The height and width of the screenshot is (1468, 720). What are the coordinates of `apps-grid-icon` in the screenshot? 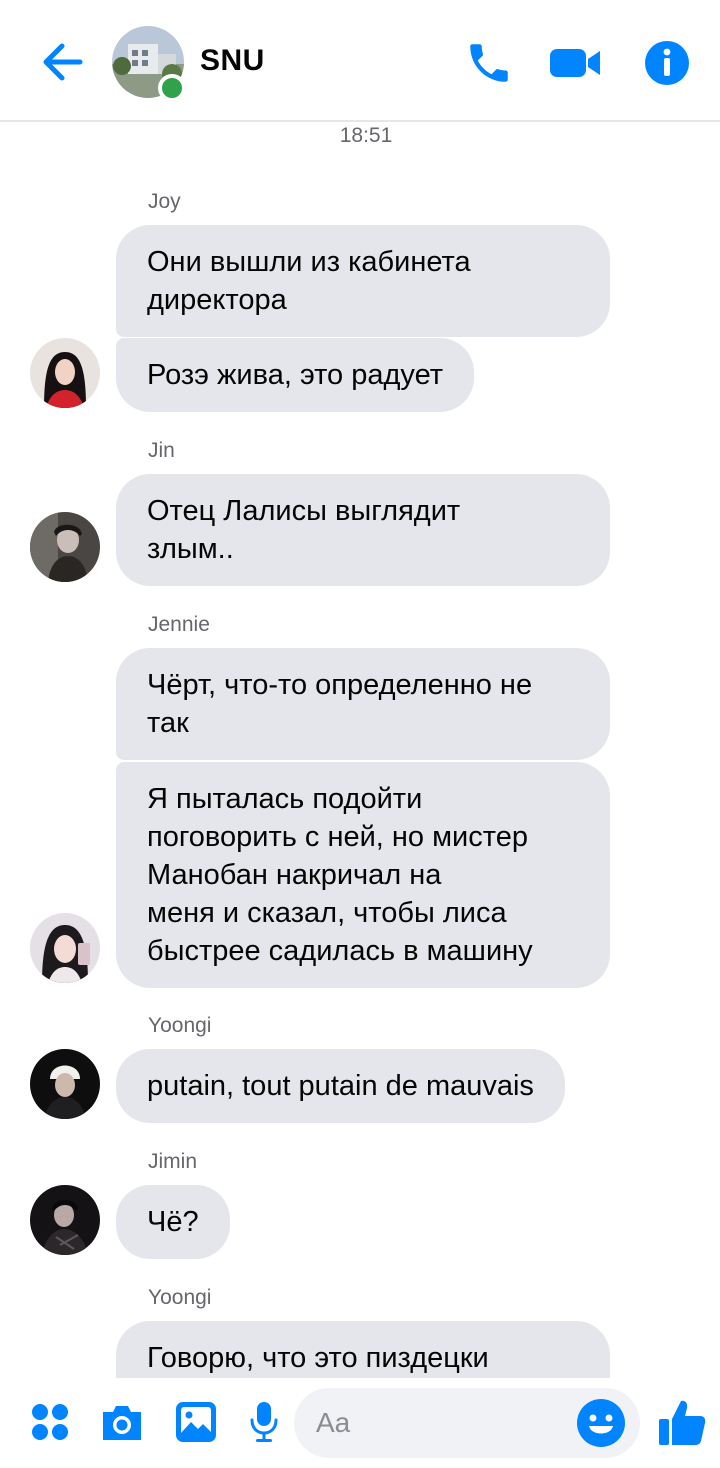 It's located at (50, 1422).